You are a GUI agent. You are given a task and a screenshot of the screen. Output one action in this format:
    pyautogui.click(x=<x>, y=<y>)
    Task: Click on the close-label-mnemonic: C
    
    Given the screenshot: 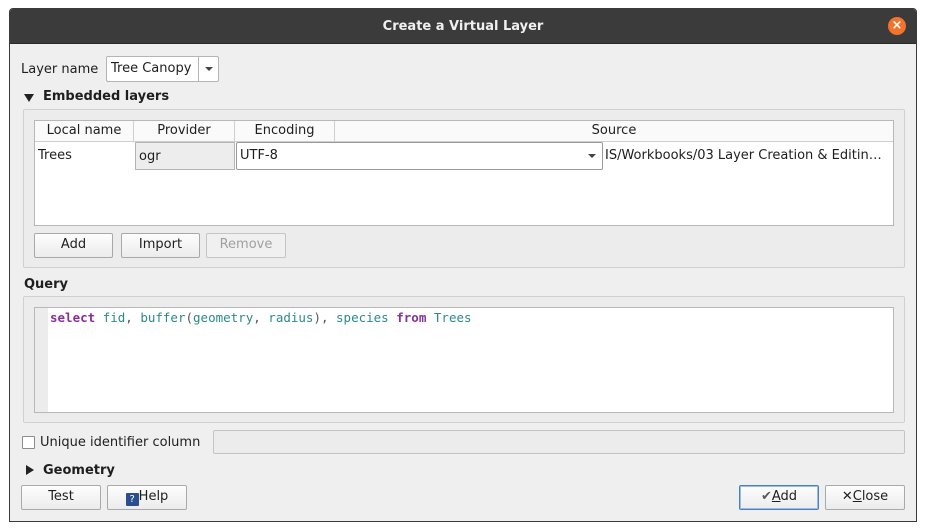 What is the action you would take?
    pyautogui.click(x=857, y=496)
    